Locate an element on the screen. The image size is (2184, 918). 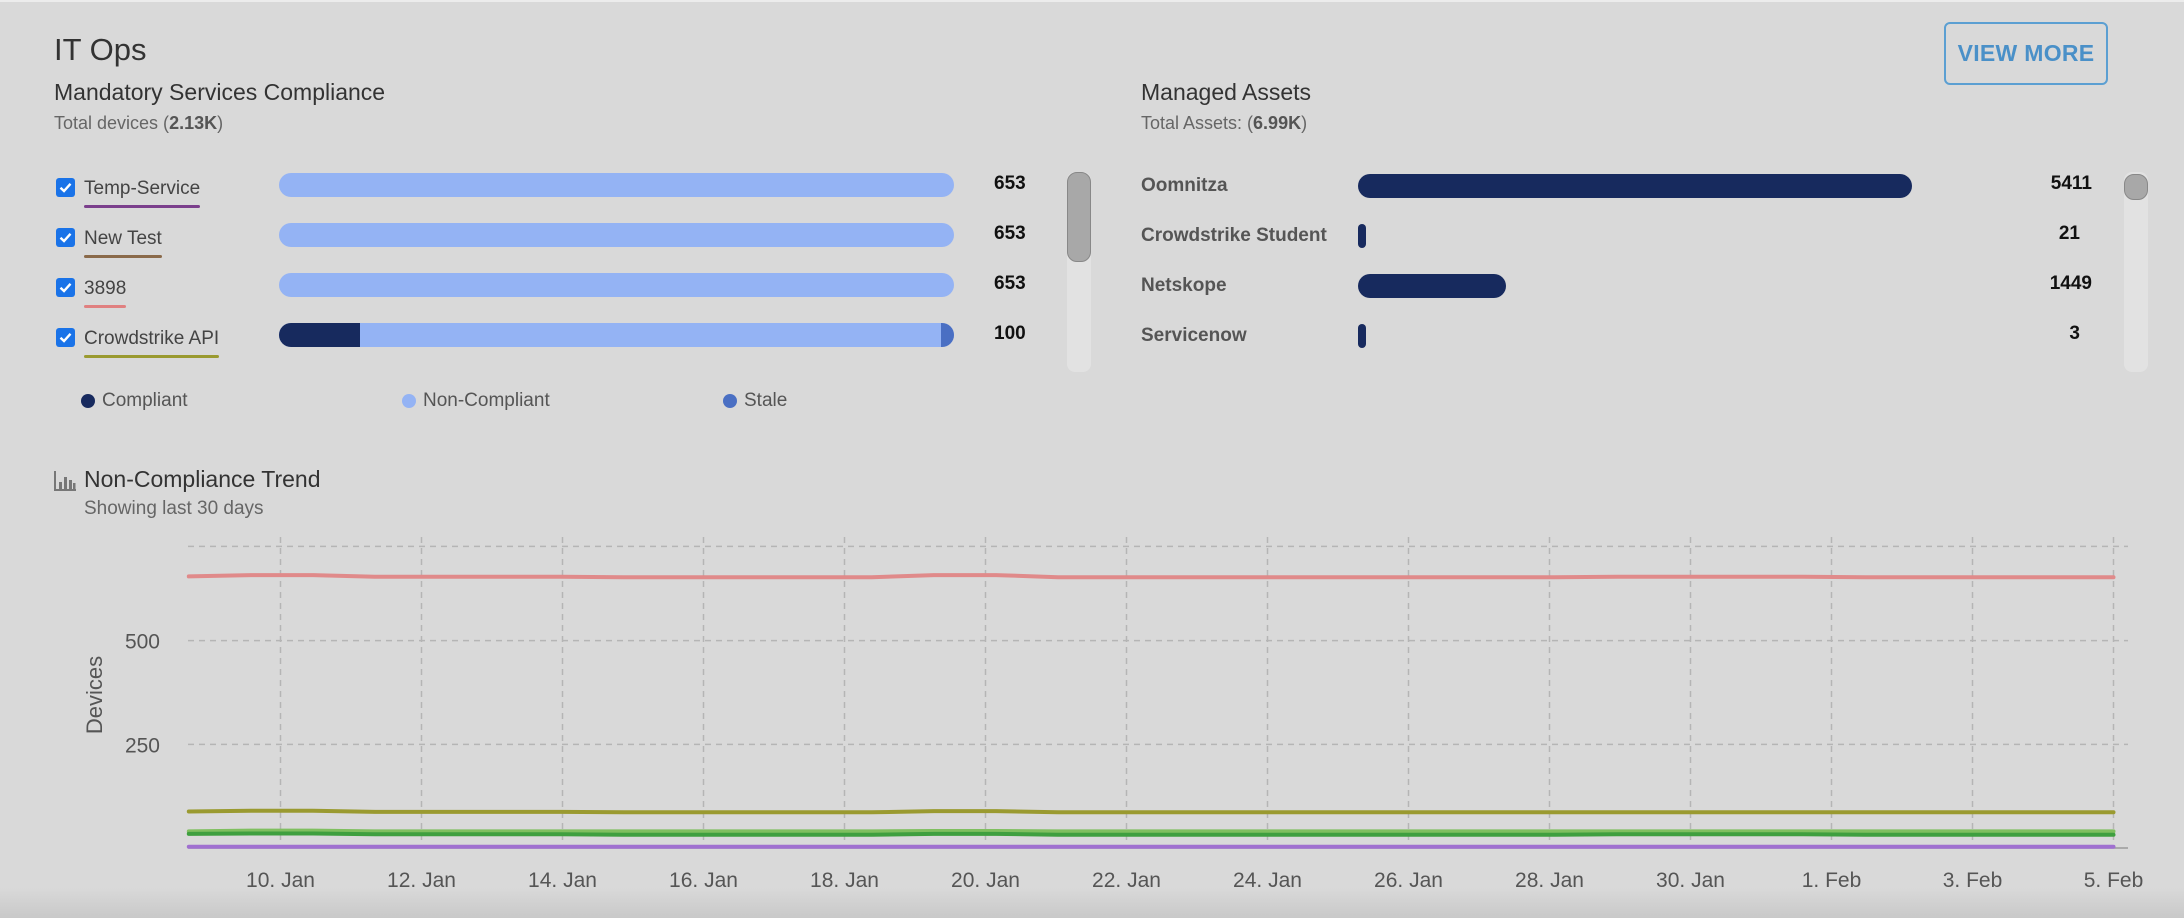
legend-compliant: Compliant is located at coordinates (134, 401).